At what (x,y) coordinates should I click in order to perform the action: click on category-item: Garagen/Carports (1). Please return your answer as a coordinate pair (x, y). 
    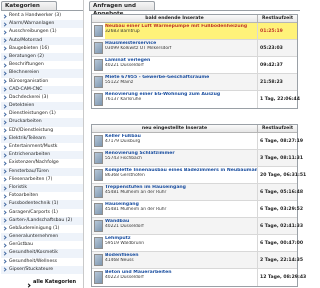
    Looking at the image, I should click on (42, 213).